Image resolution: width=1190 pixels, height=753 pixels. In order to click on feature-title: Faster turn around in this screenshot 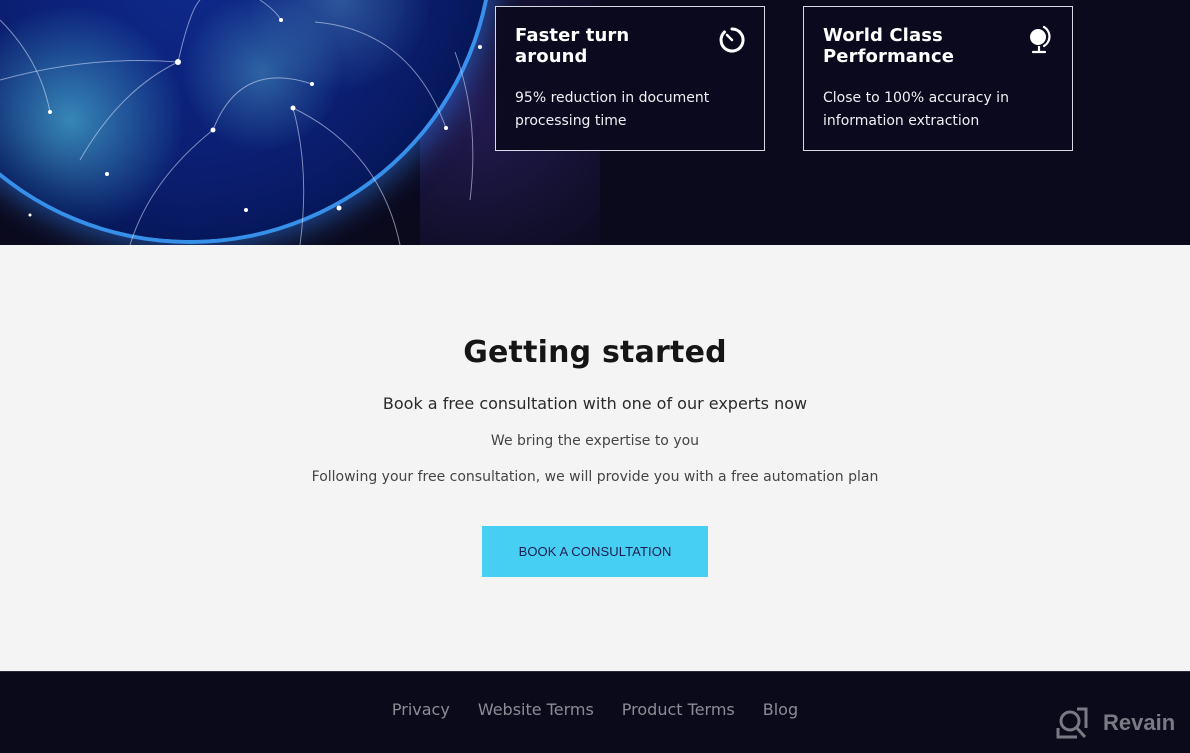, I will do `click(605, 46)`.